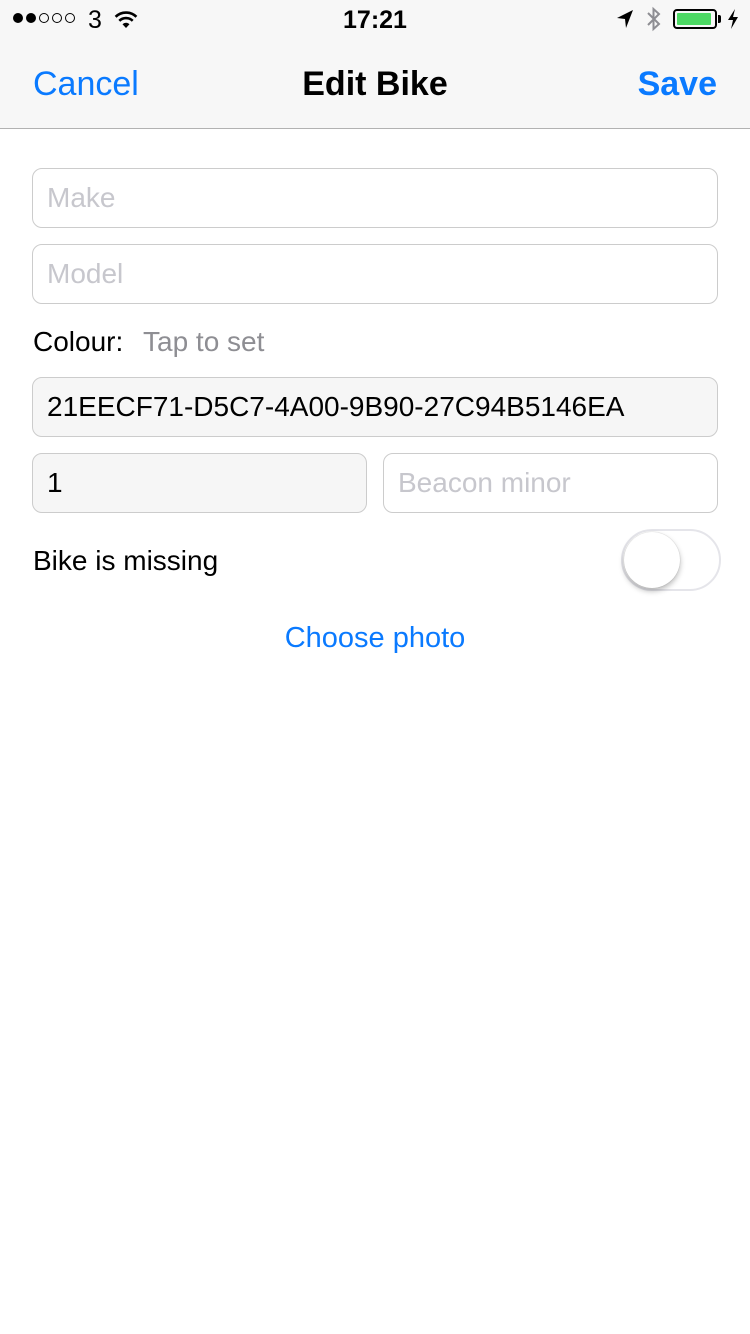  Describe the element at coordinates (654, 21) in the screenshot. I see `bluetooth-icon` at that location.